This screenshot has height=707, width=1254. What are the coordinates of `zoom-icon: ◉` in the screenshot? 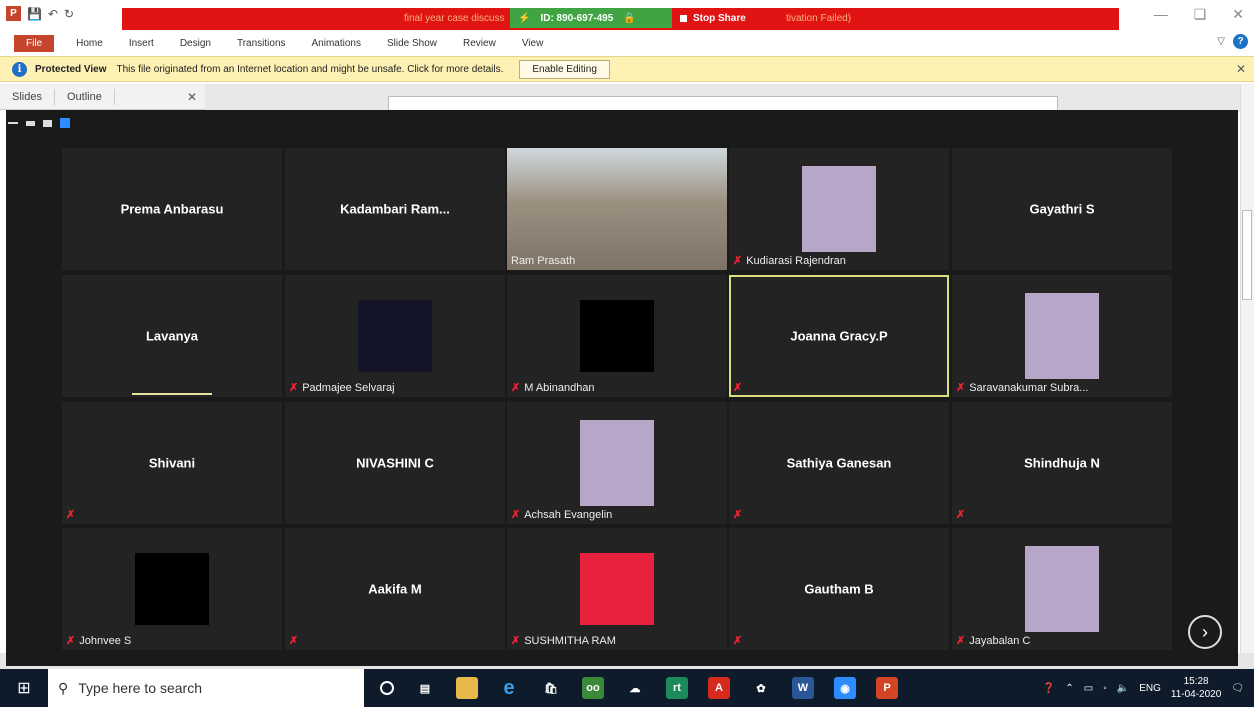 It's located at (845, 688).